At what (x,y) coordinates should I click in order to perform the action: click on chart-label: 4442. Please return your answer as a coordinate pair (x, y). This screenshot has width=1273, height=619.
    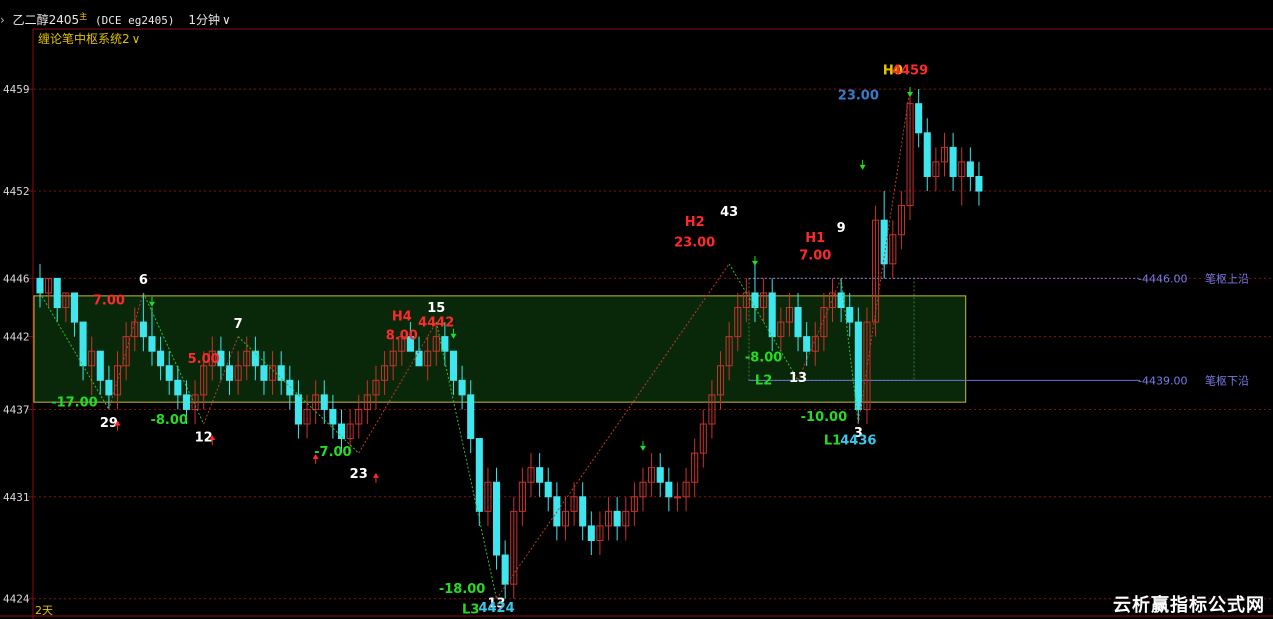
    Looking at the image, I should click on (436, 322).